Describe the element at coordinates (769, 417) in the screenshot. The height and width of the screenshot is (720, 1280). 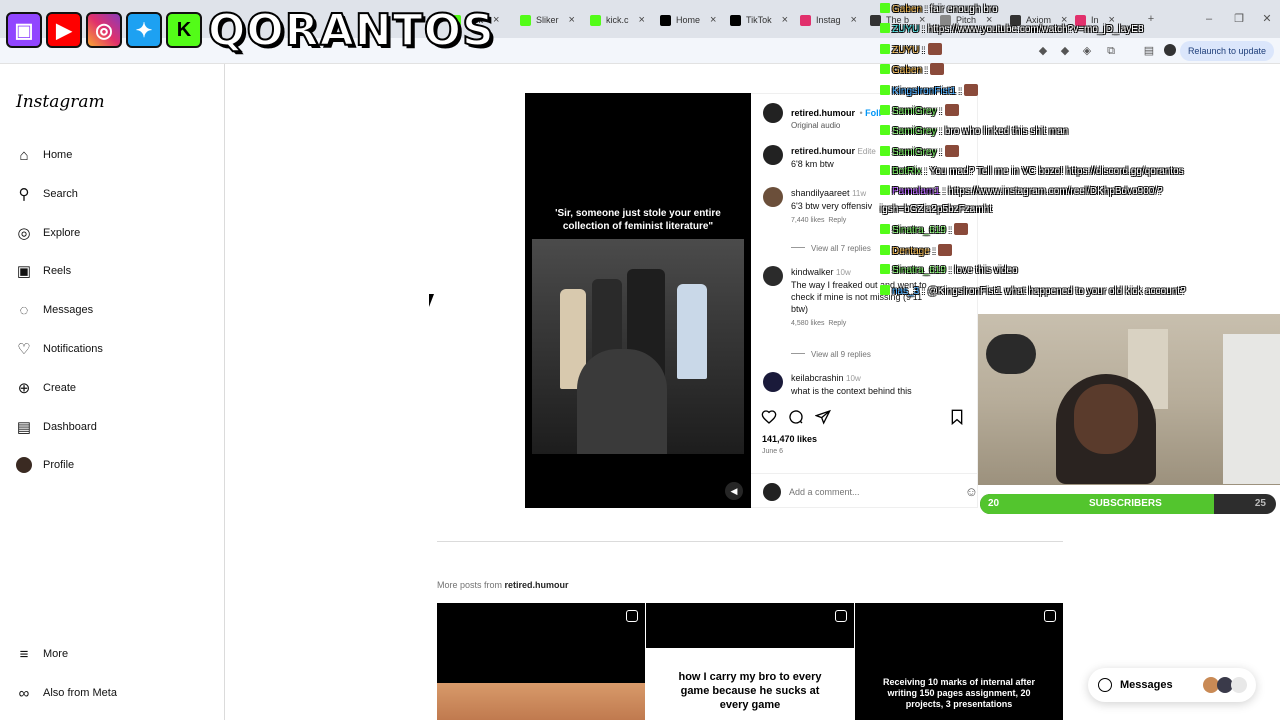
I see `like-heart-icon` at that location.